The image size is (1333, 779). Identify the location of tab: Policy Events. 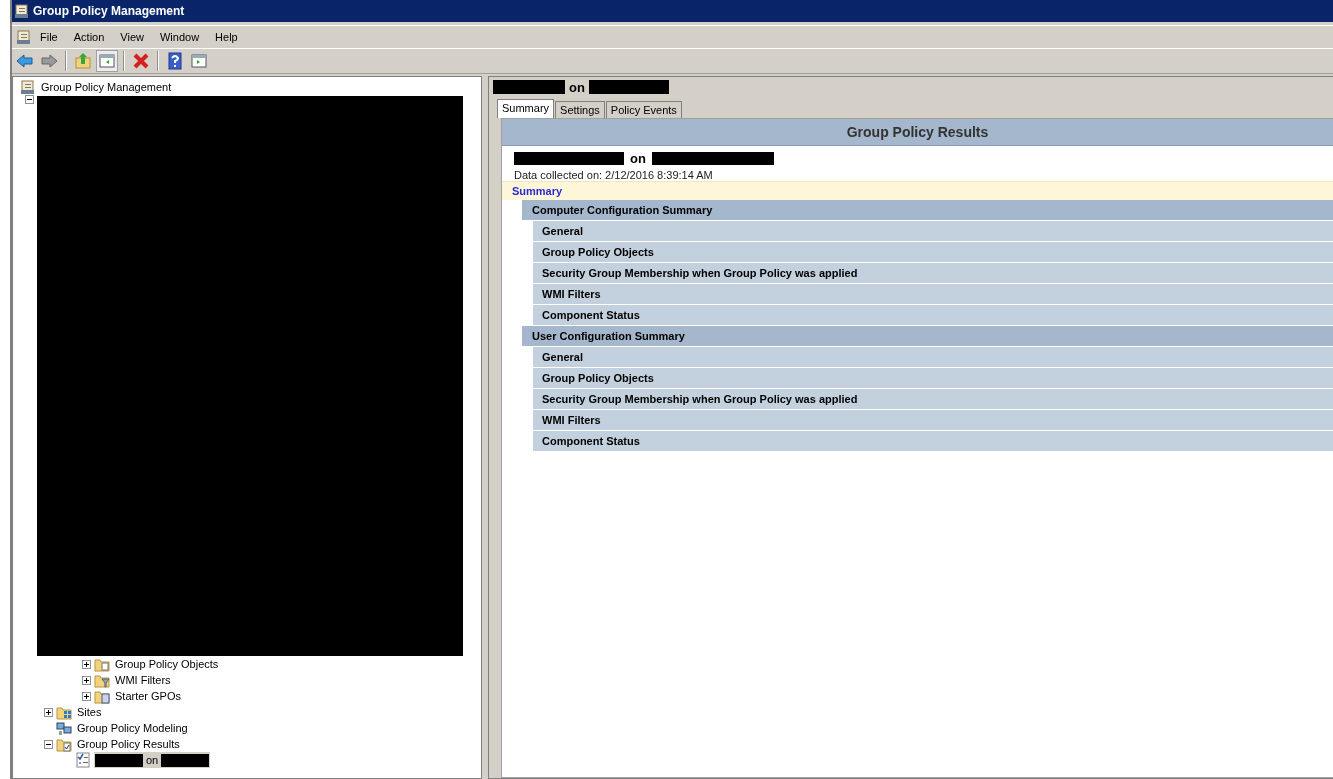
(643, 109).